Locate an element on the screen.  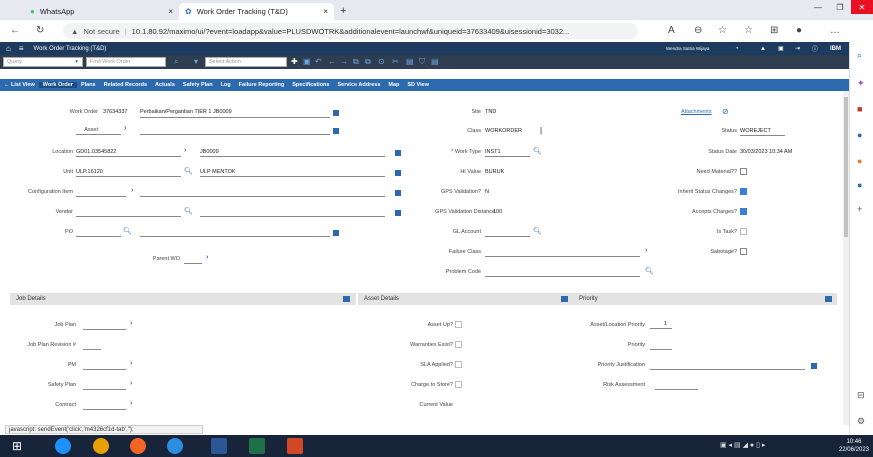
asset-details-header: Asset Details is located at coordinates (467, 299).